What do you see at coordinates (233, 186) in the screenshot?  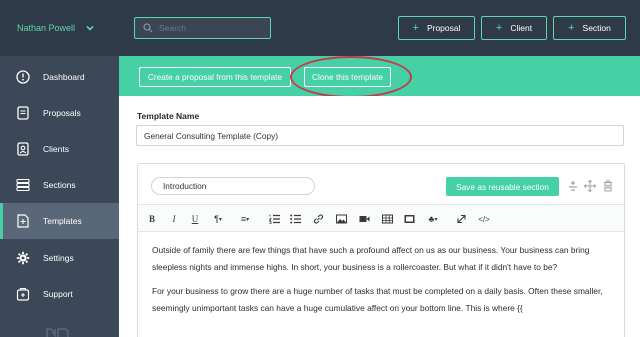 I see `section-name-field: Introduction` at bounding box center [233, 186].